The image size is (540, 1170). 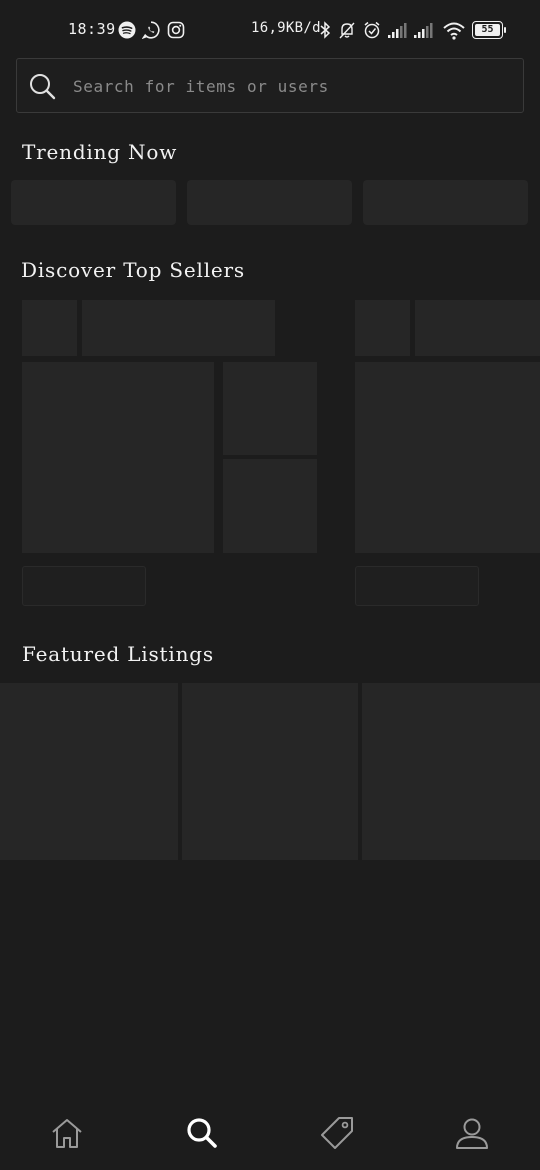 What do you see at coordinates (454, 31) in the screenshot?
I see `wifi-icon` at bounding box center [454, 31].